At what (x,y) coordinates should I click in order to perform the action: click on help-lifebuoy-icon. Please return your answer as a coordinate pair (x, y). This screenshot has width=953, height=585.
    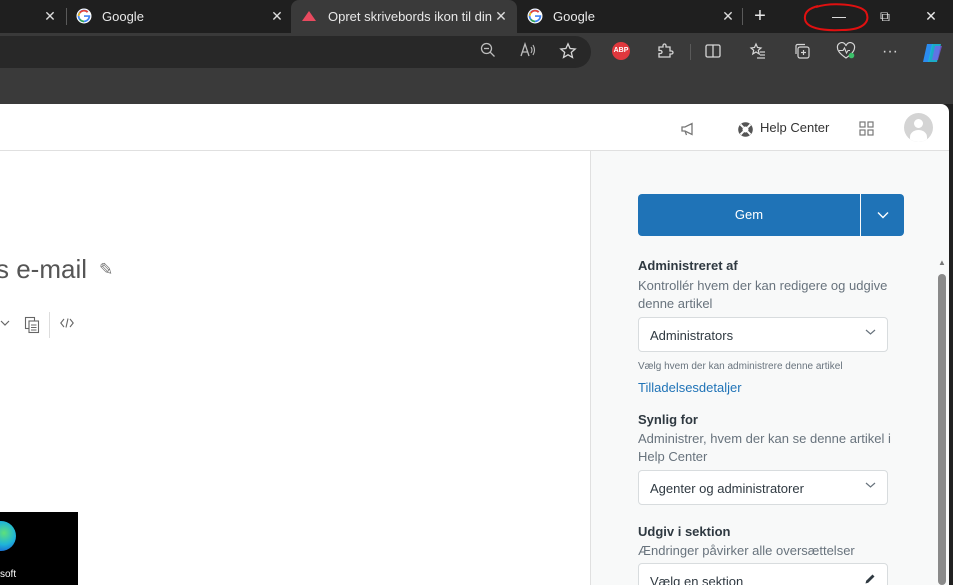
    Looking at the image, I should click on (745, 129).